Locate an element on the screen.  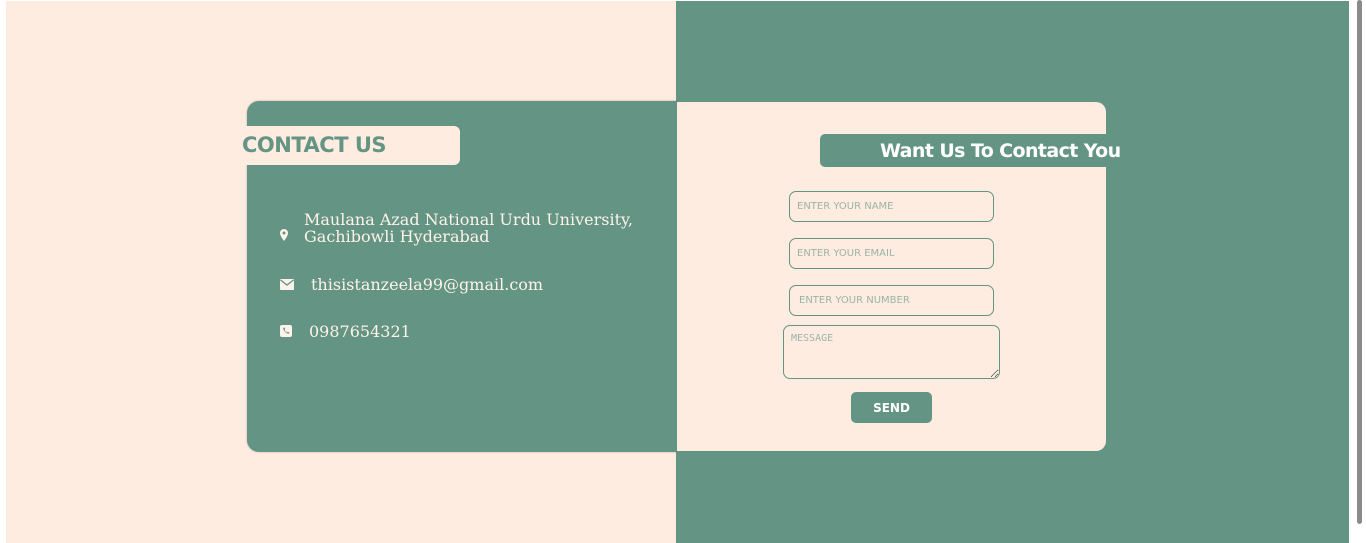
contact-title: CONTACT US is located at coordinates (314, 145).